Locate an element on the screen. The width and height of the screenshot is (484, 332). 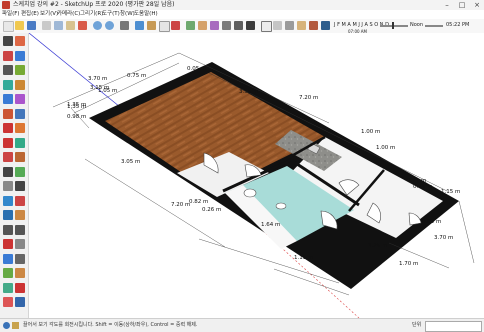
menu-camera: 카메라(C) is located at coordinates (68, 14).